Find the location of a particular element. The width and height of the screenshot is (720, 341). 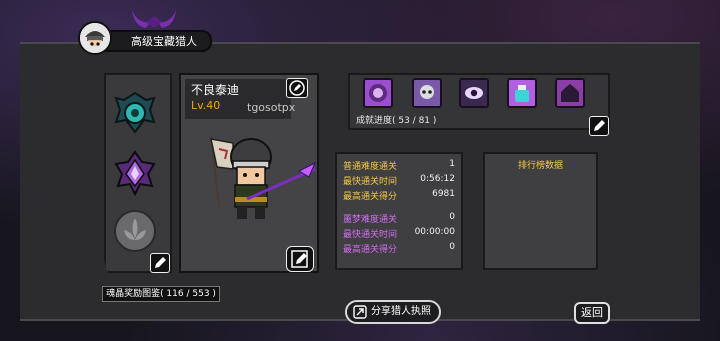

edit-character-button is located at coordinates (300, 259).